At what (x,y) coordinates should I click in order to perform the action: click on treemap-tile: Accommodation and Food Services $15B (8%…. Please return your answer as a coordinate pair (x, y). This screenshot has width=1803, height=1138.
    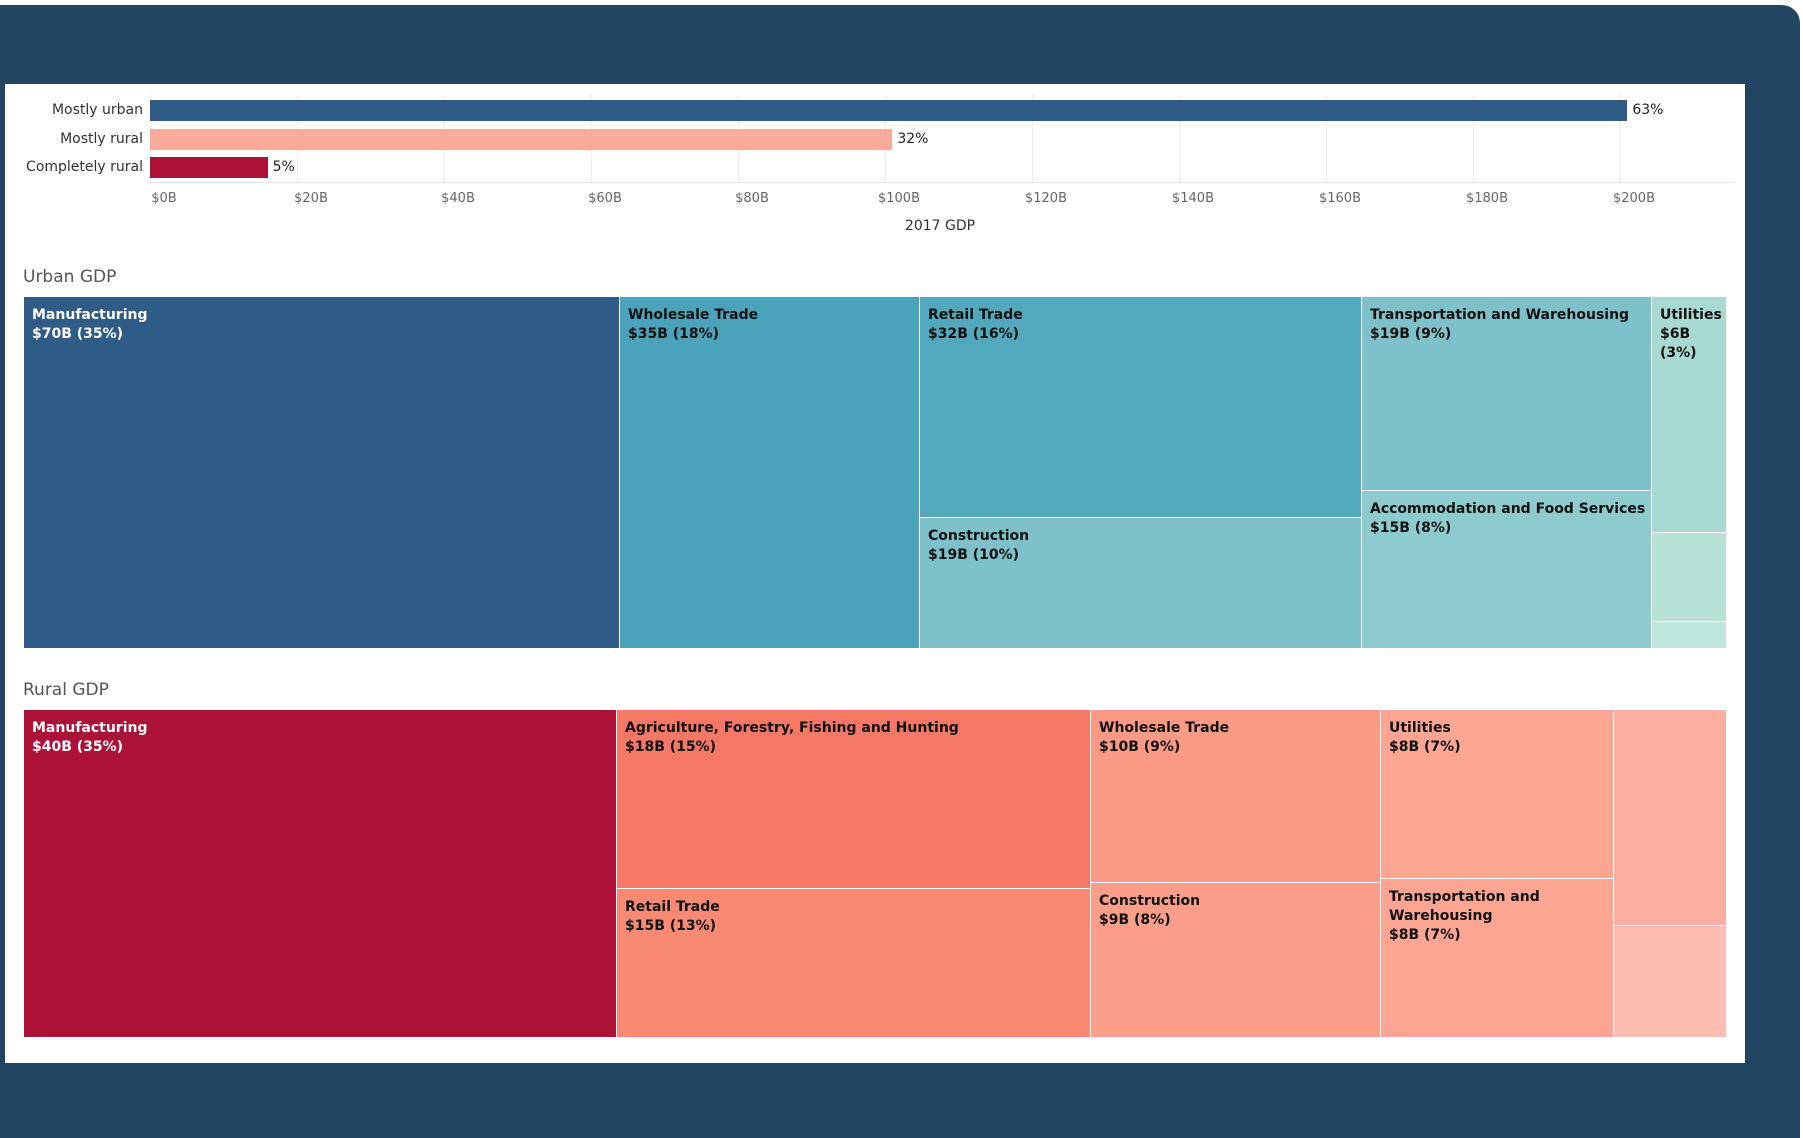
    Looking at the image, I should click on (1506, 569).